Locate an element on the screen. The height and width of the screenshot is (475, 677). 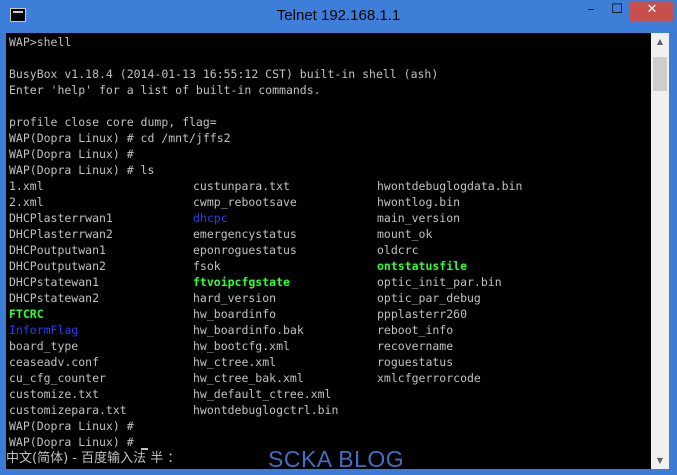
ls-listing-row: customize.txt hw_default_ctree.xml is located at coordinates (223, 394).